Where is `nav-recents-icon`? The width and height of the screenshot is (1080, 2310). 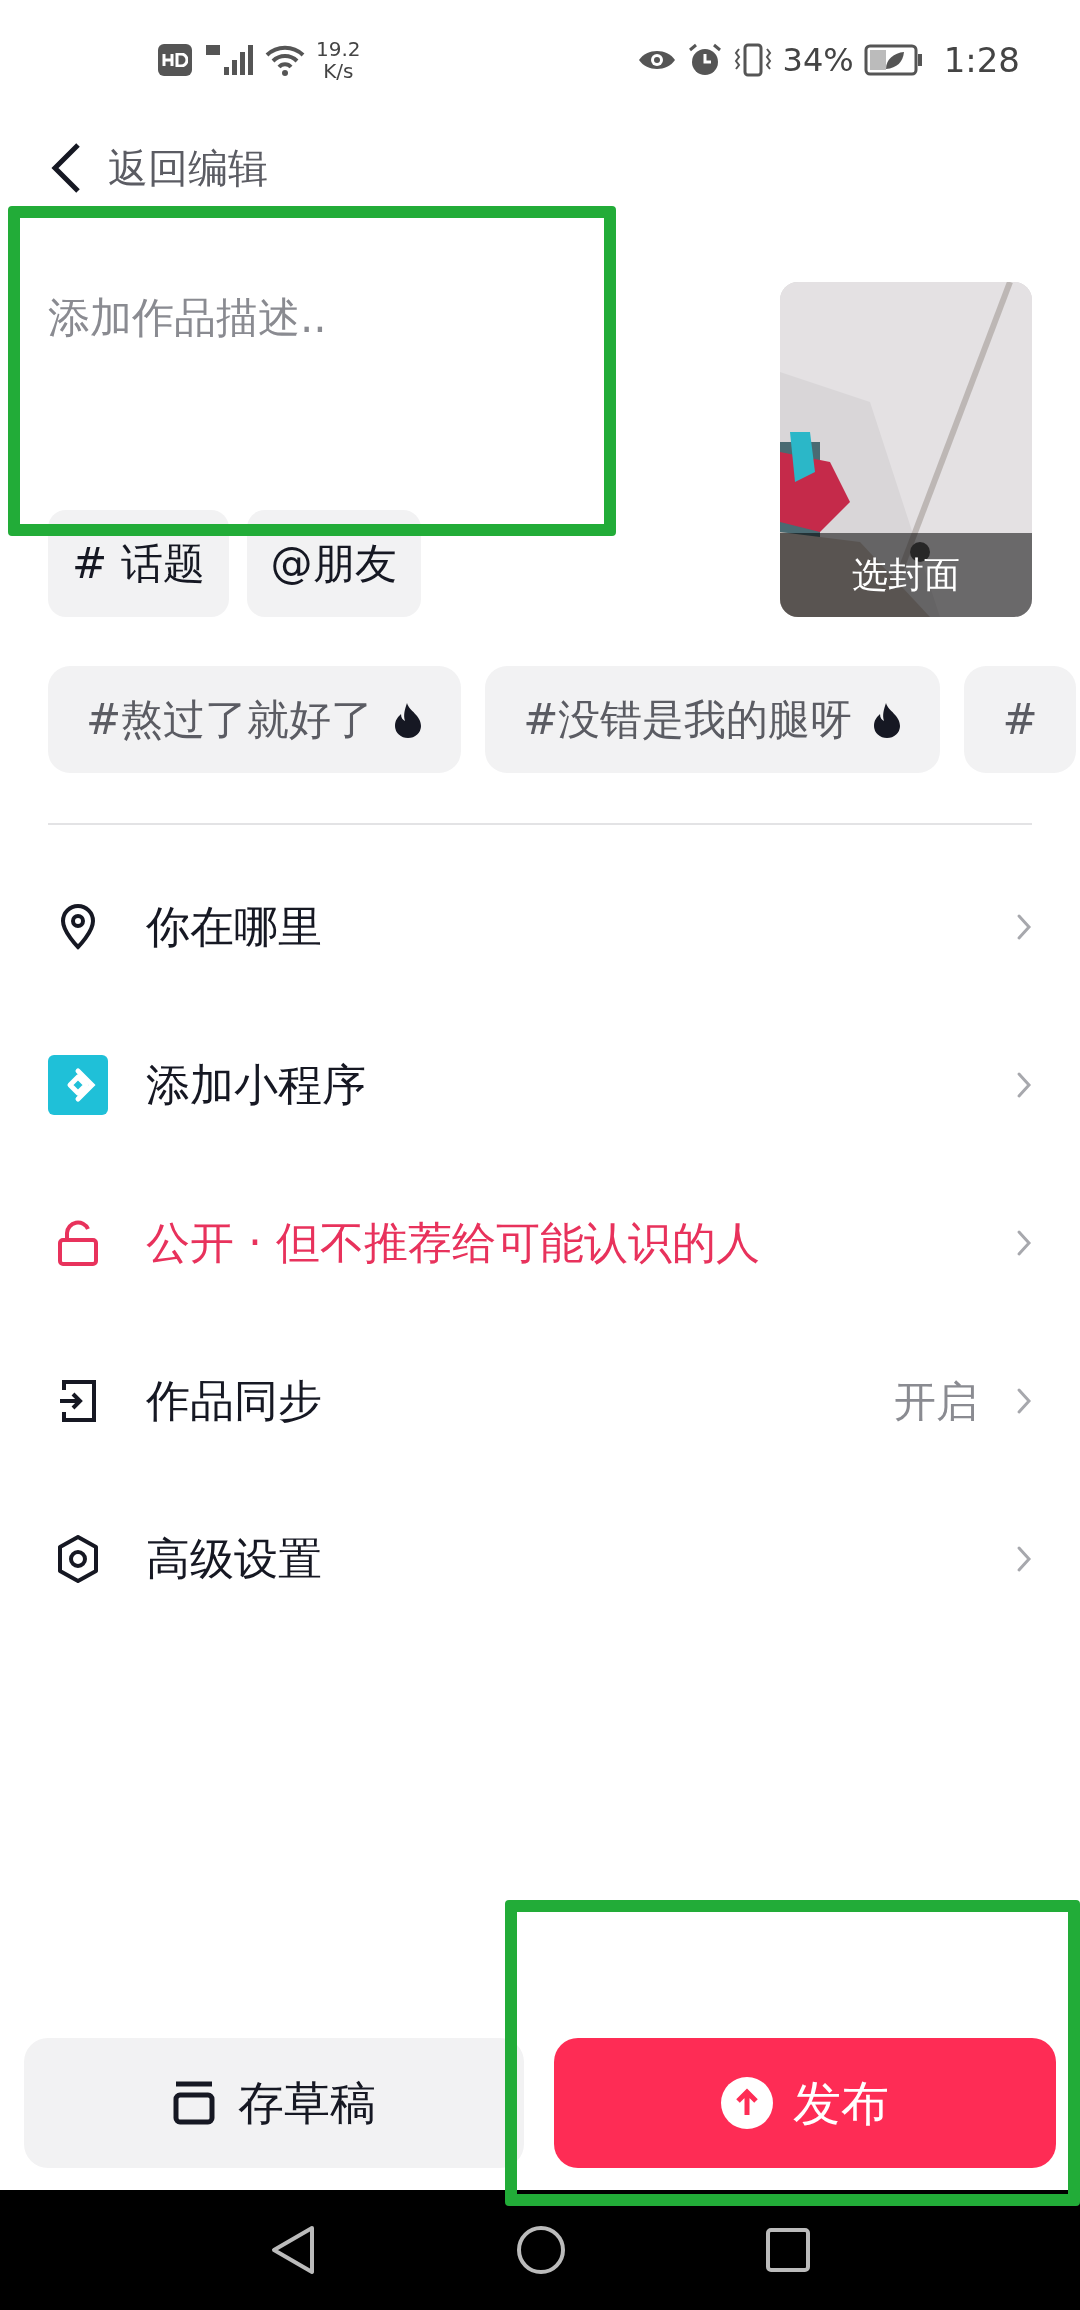 nav-recents-icon is located at coordinates (788, 2250).